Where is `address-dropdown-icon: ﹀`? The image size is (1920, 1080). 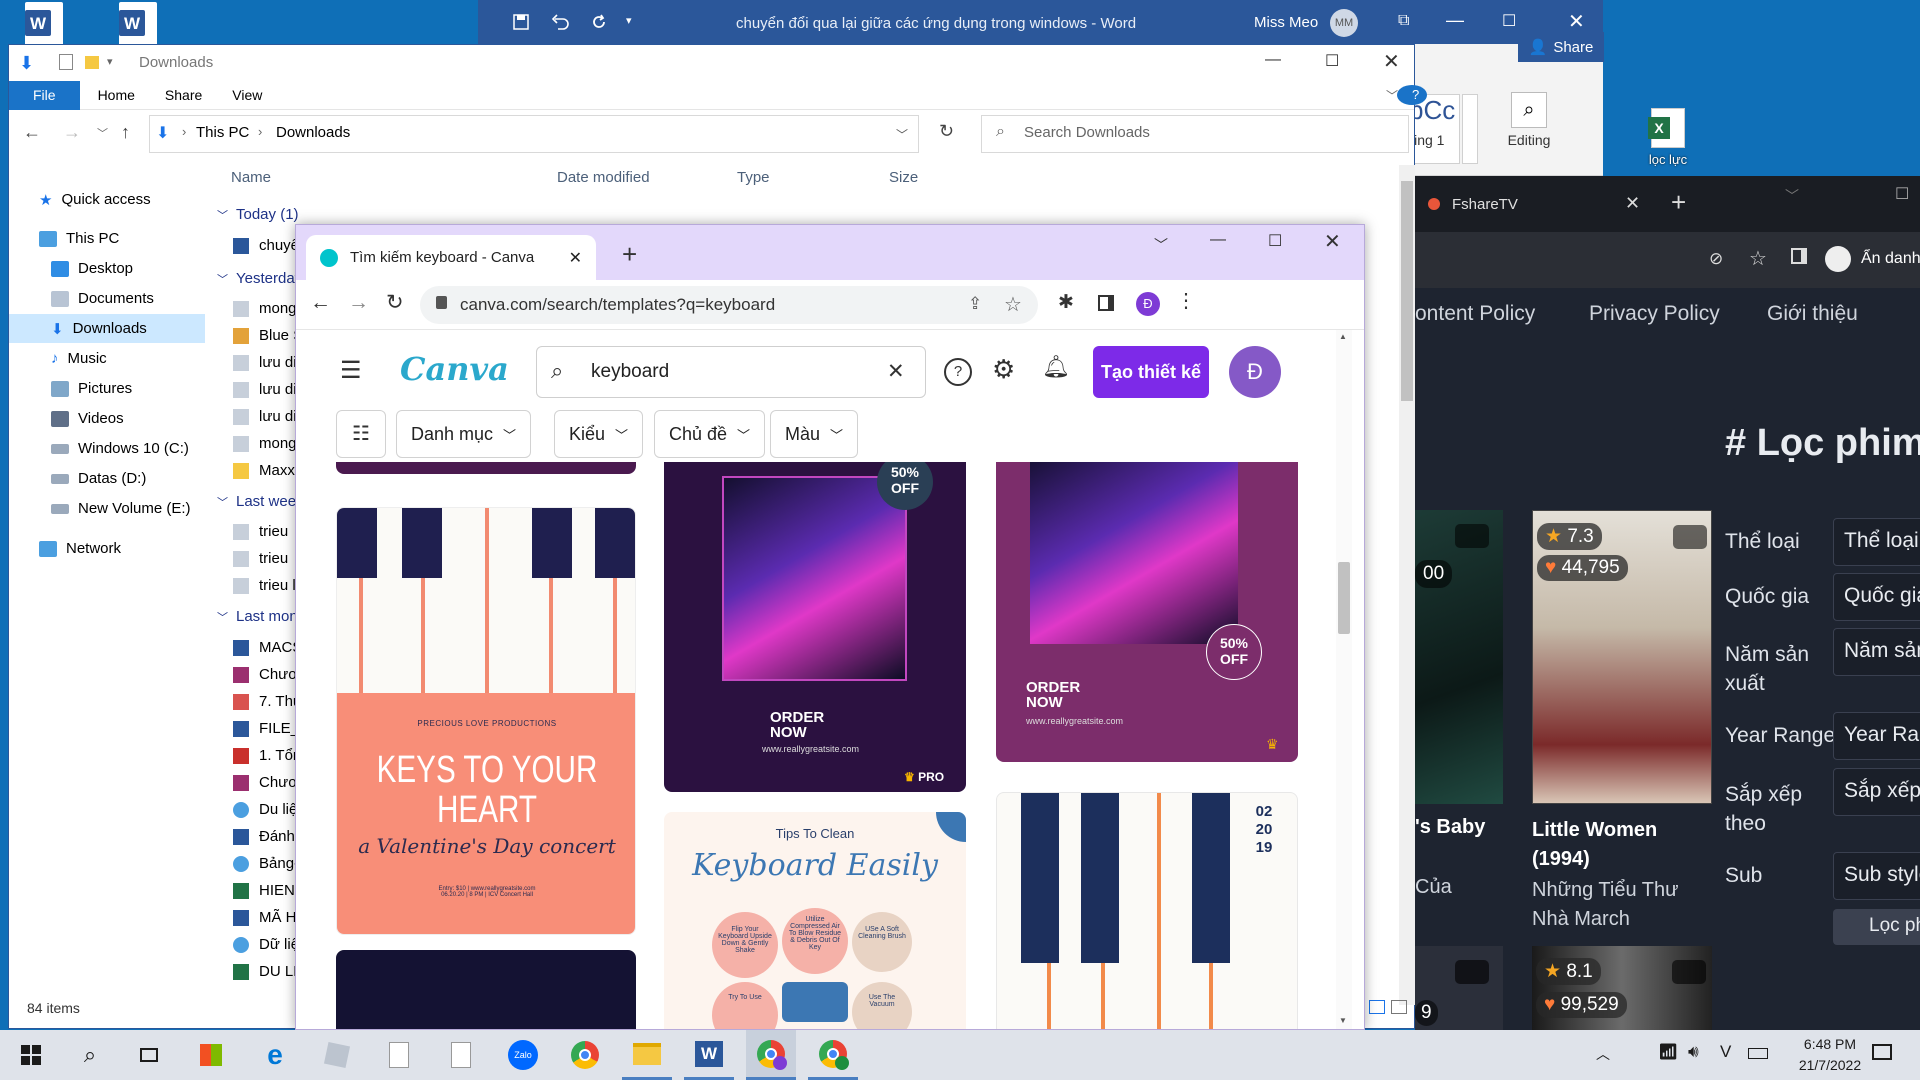 address-dropdown-icon: ﹀ is located at coordinates (902, 134).